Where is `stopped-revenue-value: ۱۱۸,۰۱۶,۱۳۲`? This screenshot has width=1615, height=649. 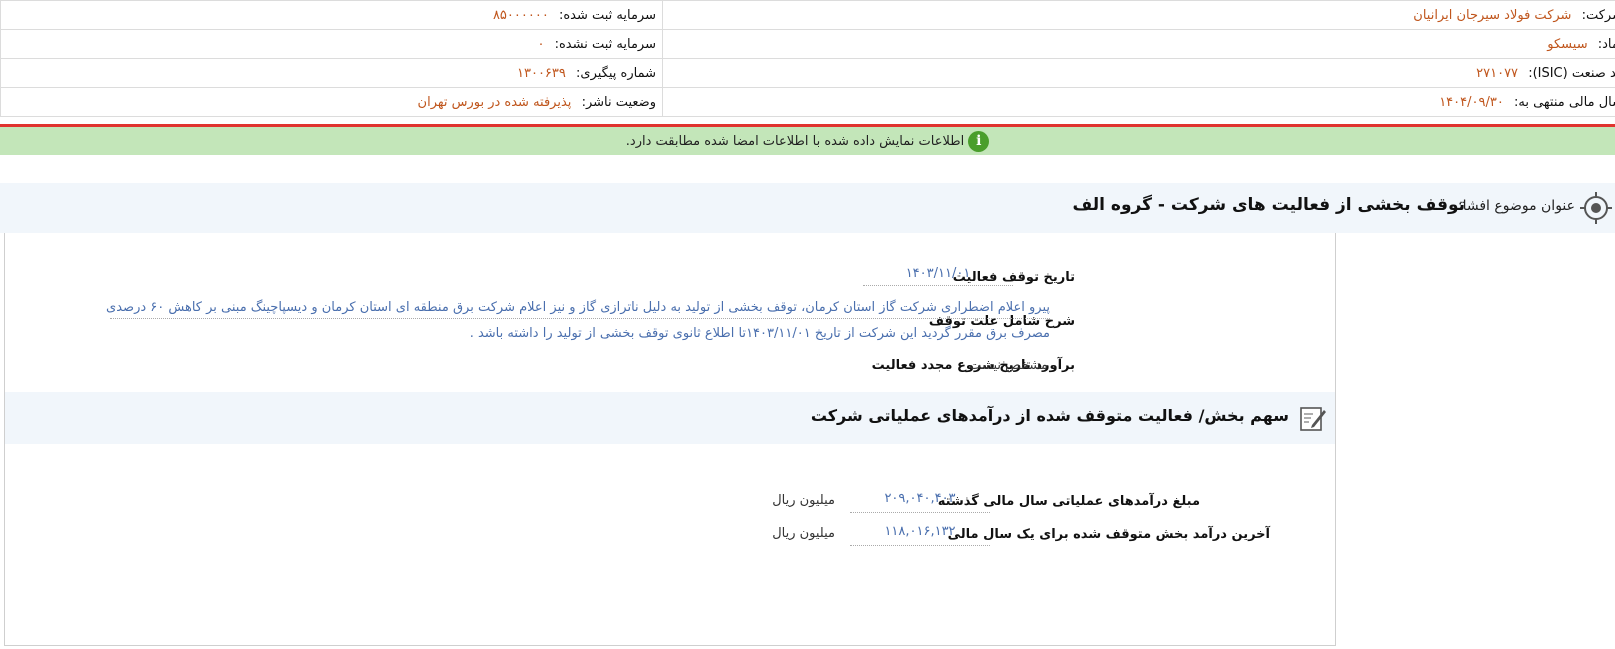 stopped-revenue-value: ۱۱۸,۰۱۶,۱۳۲ is located at coordinates (920, 535).